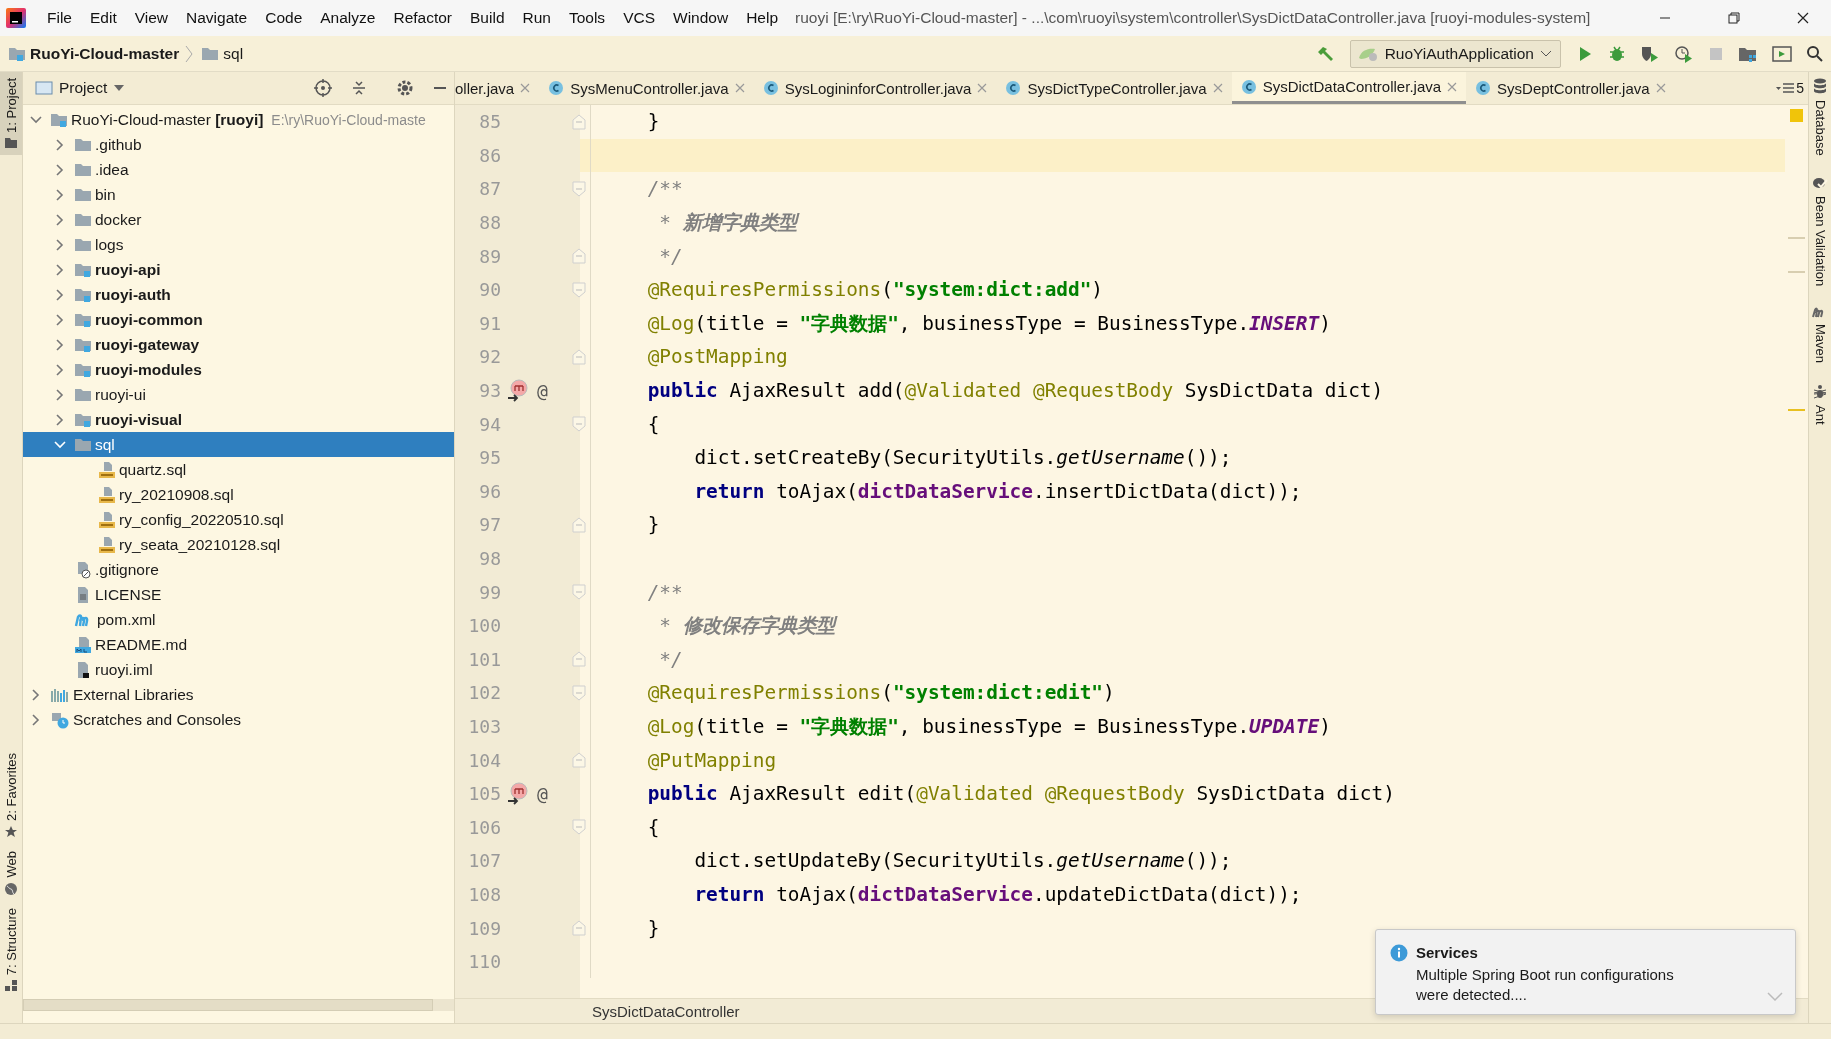 The width and height of the screenshot is (1831, 1039). What do you see at coordinates (1820, 338) in the screenshot?
I see `tool-window-button: Maven` at bounding box center [1820, 338].